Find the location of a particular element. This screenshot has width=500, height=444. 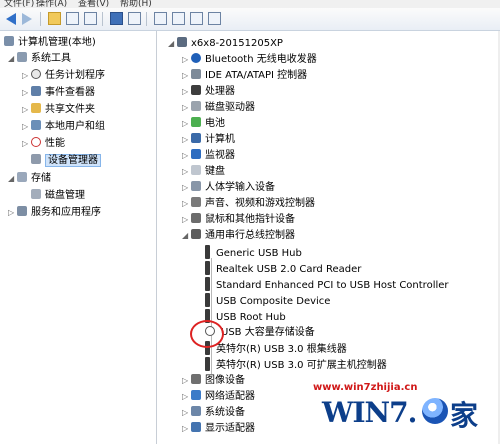

storage-icon is located at coordinates (22, 177).